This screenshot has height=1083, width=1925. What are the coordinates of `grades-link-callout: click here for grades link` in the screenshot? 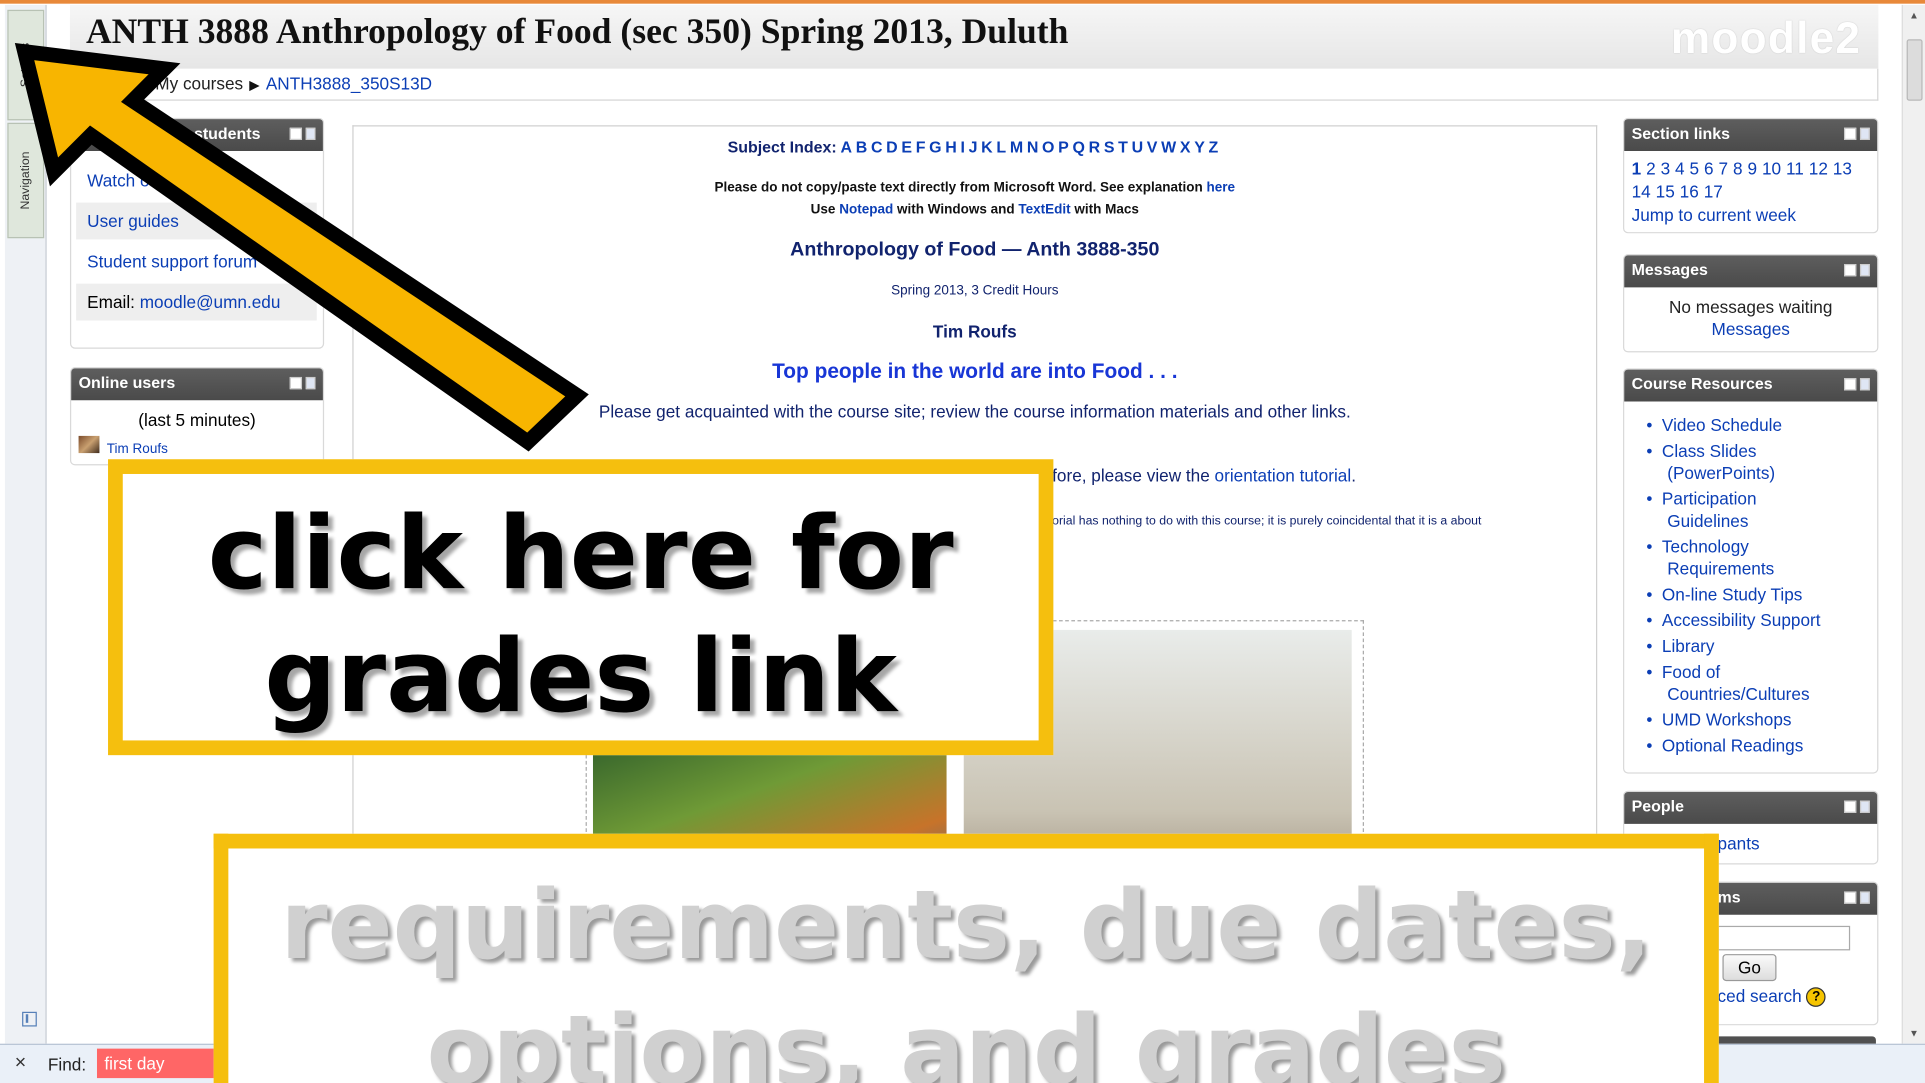 It's located at (581, 607).